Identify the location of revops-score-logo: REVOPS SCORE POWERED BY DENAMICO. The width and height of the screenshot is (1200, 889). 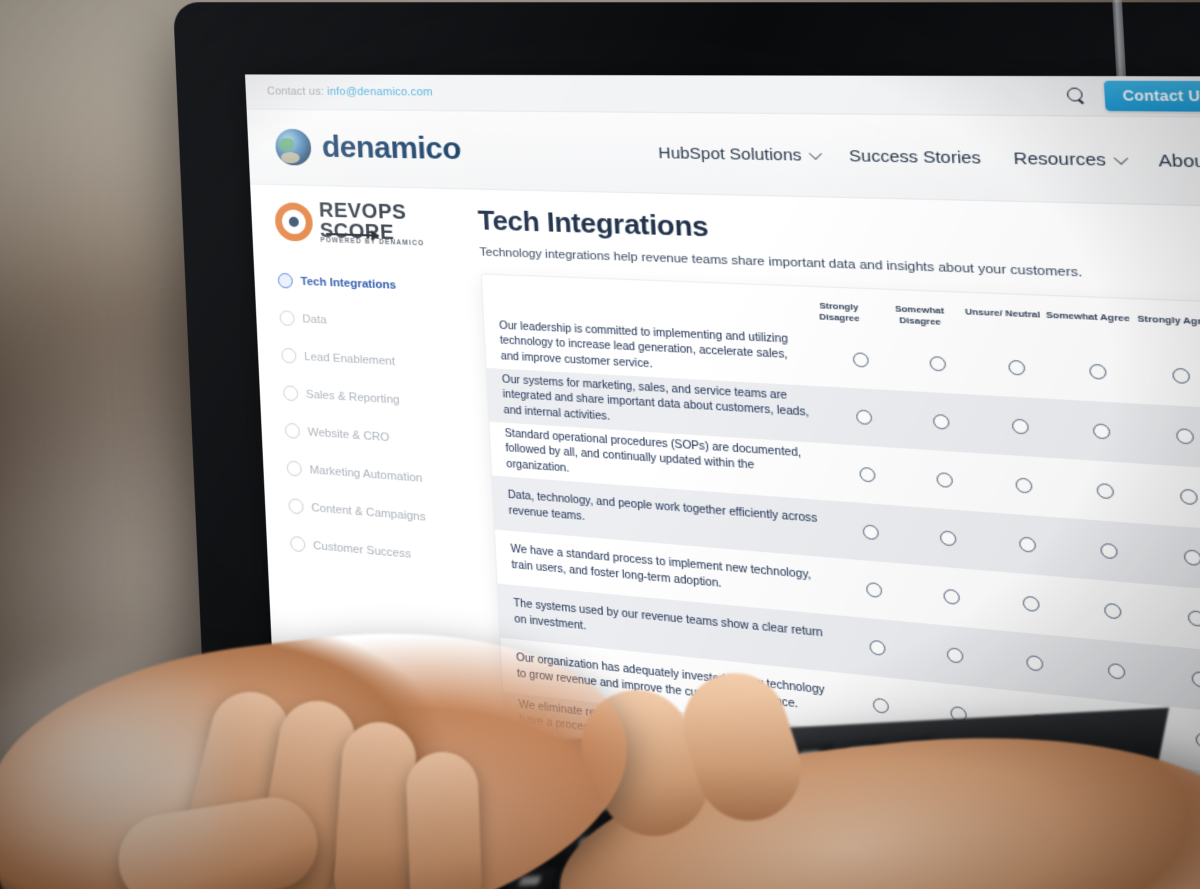
(374, 224).